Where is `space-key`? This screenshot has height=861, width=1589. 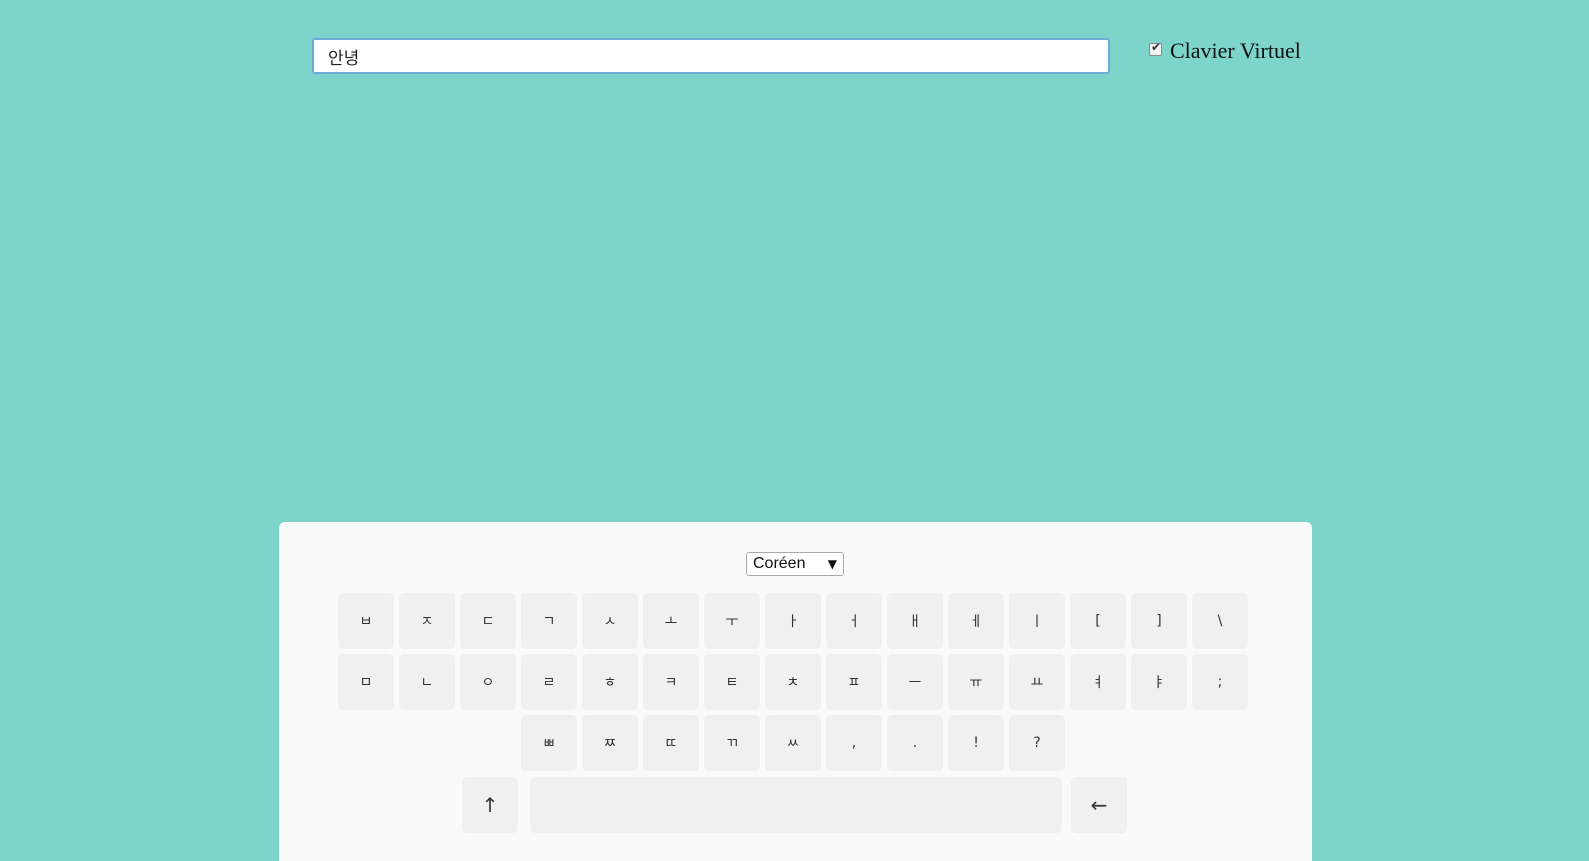 space-key is located at coordinates (796, 805).